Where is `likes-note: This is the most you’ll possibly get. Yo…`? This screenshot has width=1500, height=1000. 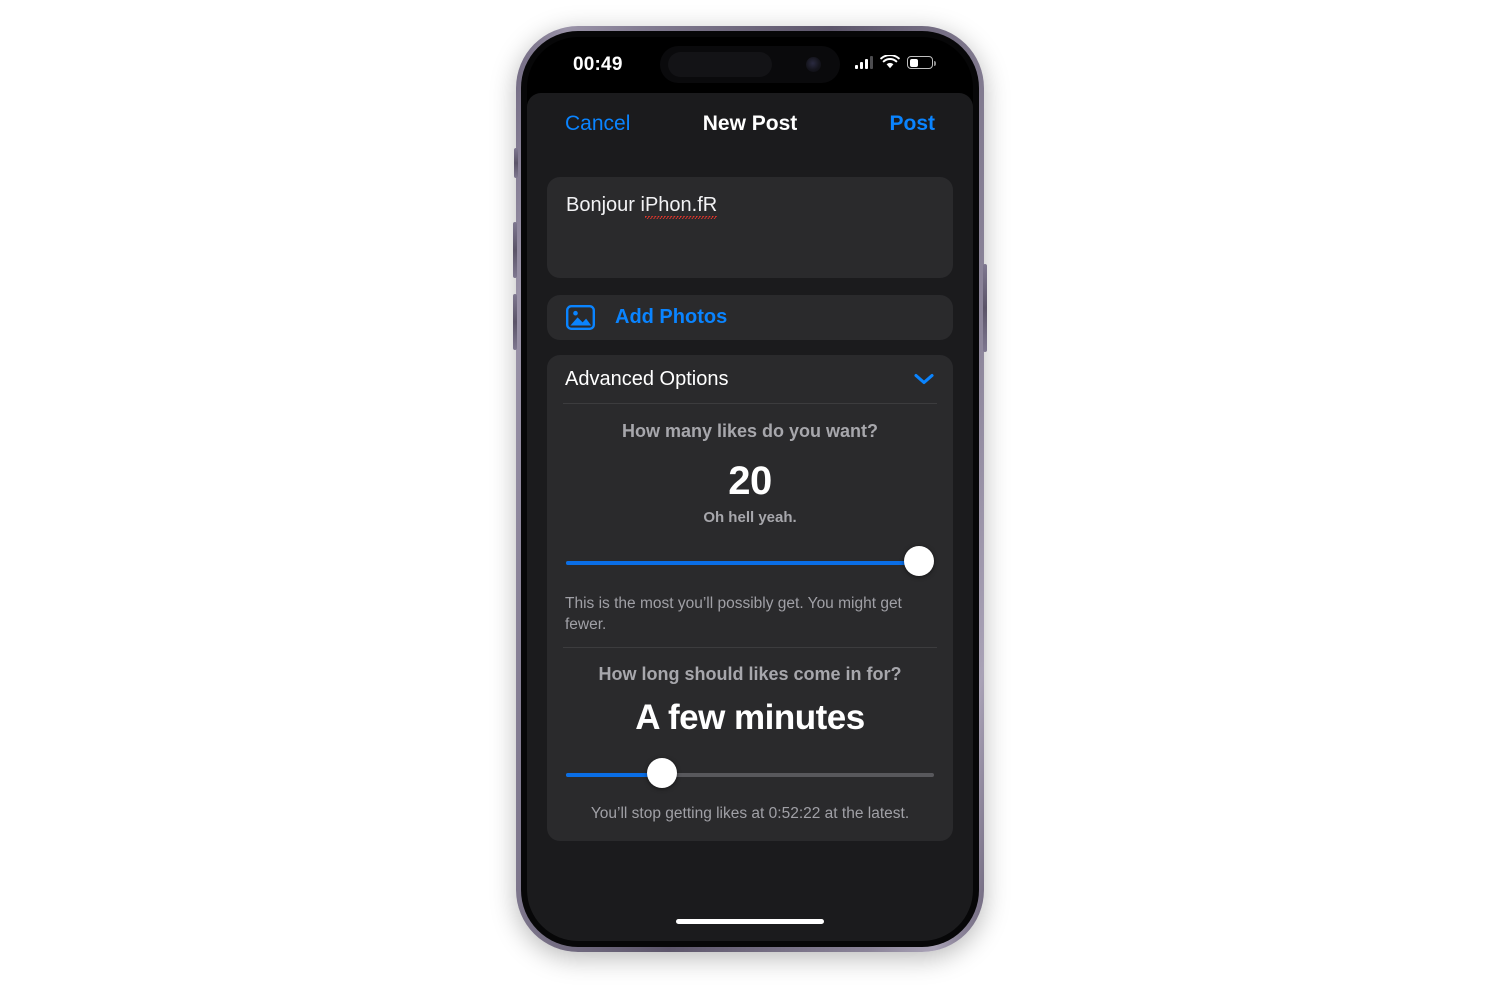 likes-note: This is the most you’ll possibly get. Yo… is located at coordinates (733, 613).